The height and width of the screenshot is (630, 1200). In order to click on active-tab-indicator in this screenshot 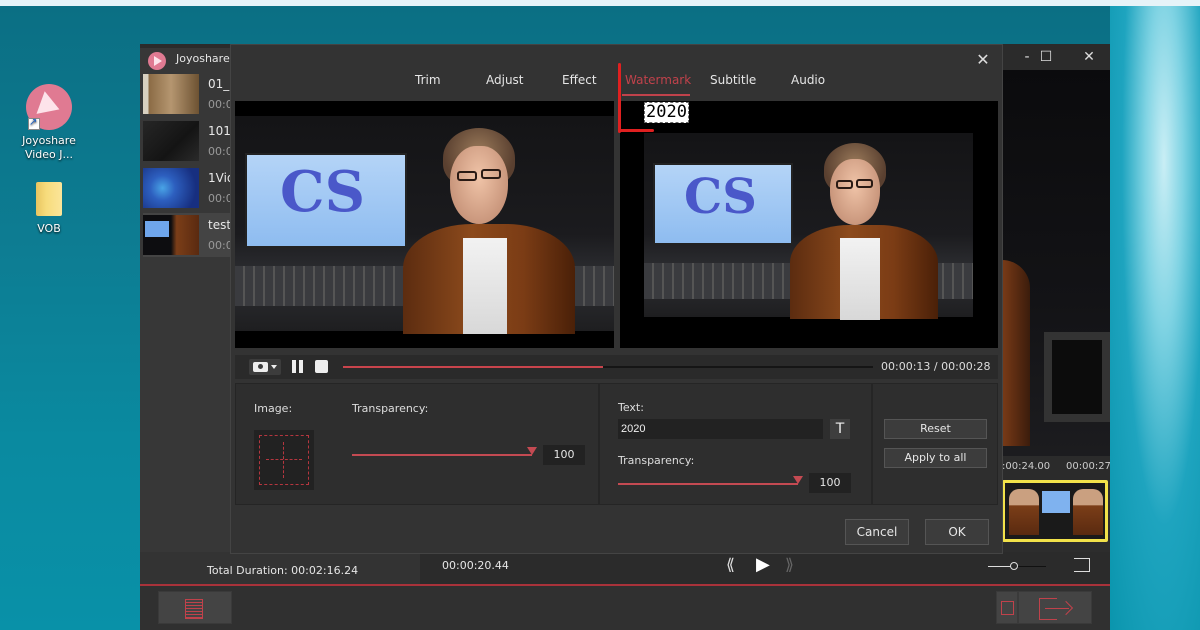, I will do `click(656, 95)`.